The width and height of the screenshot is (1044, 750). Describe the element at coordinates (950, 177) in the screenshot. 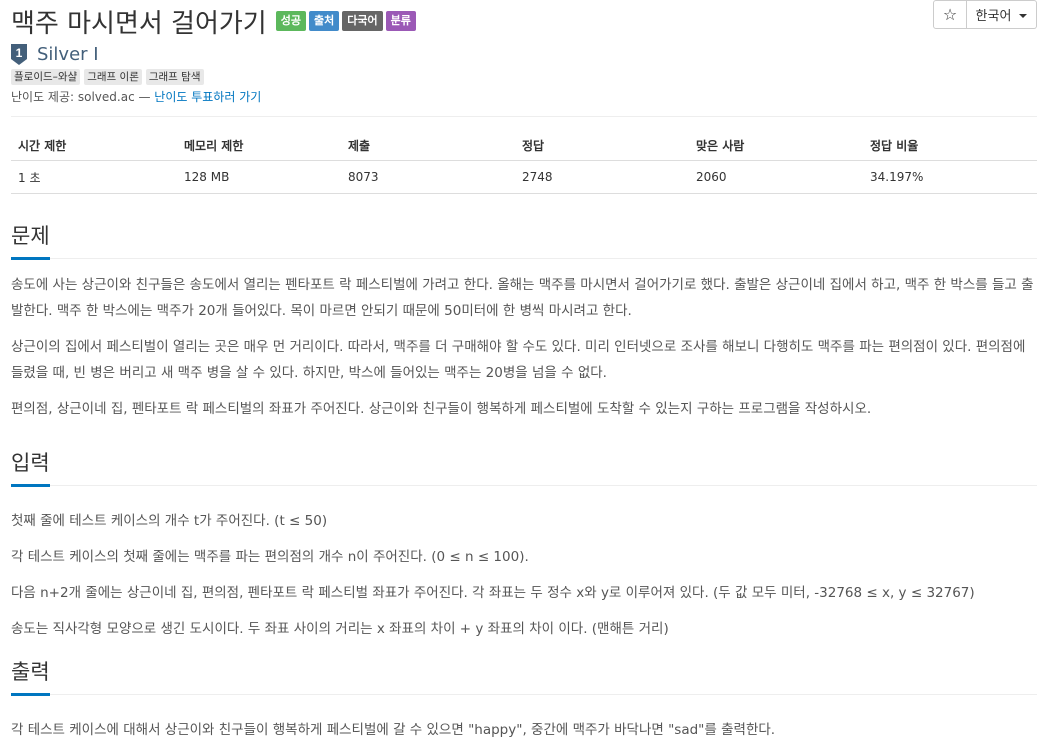

I see `accepted-ratio-value: 34.197%` at that location.